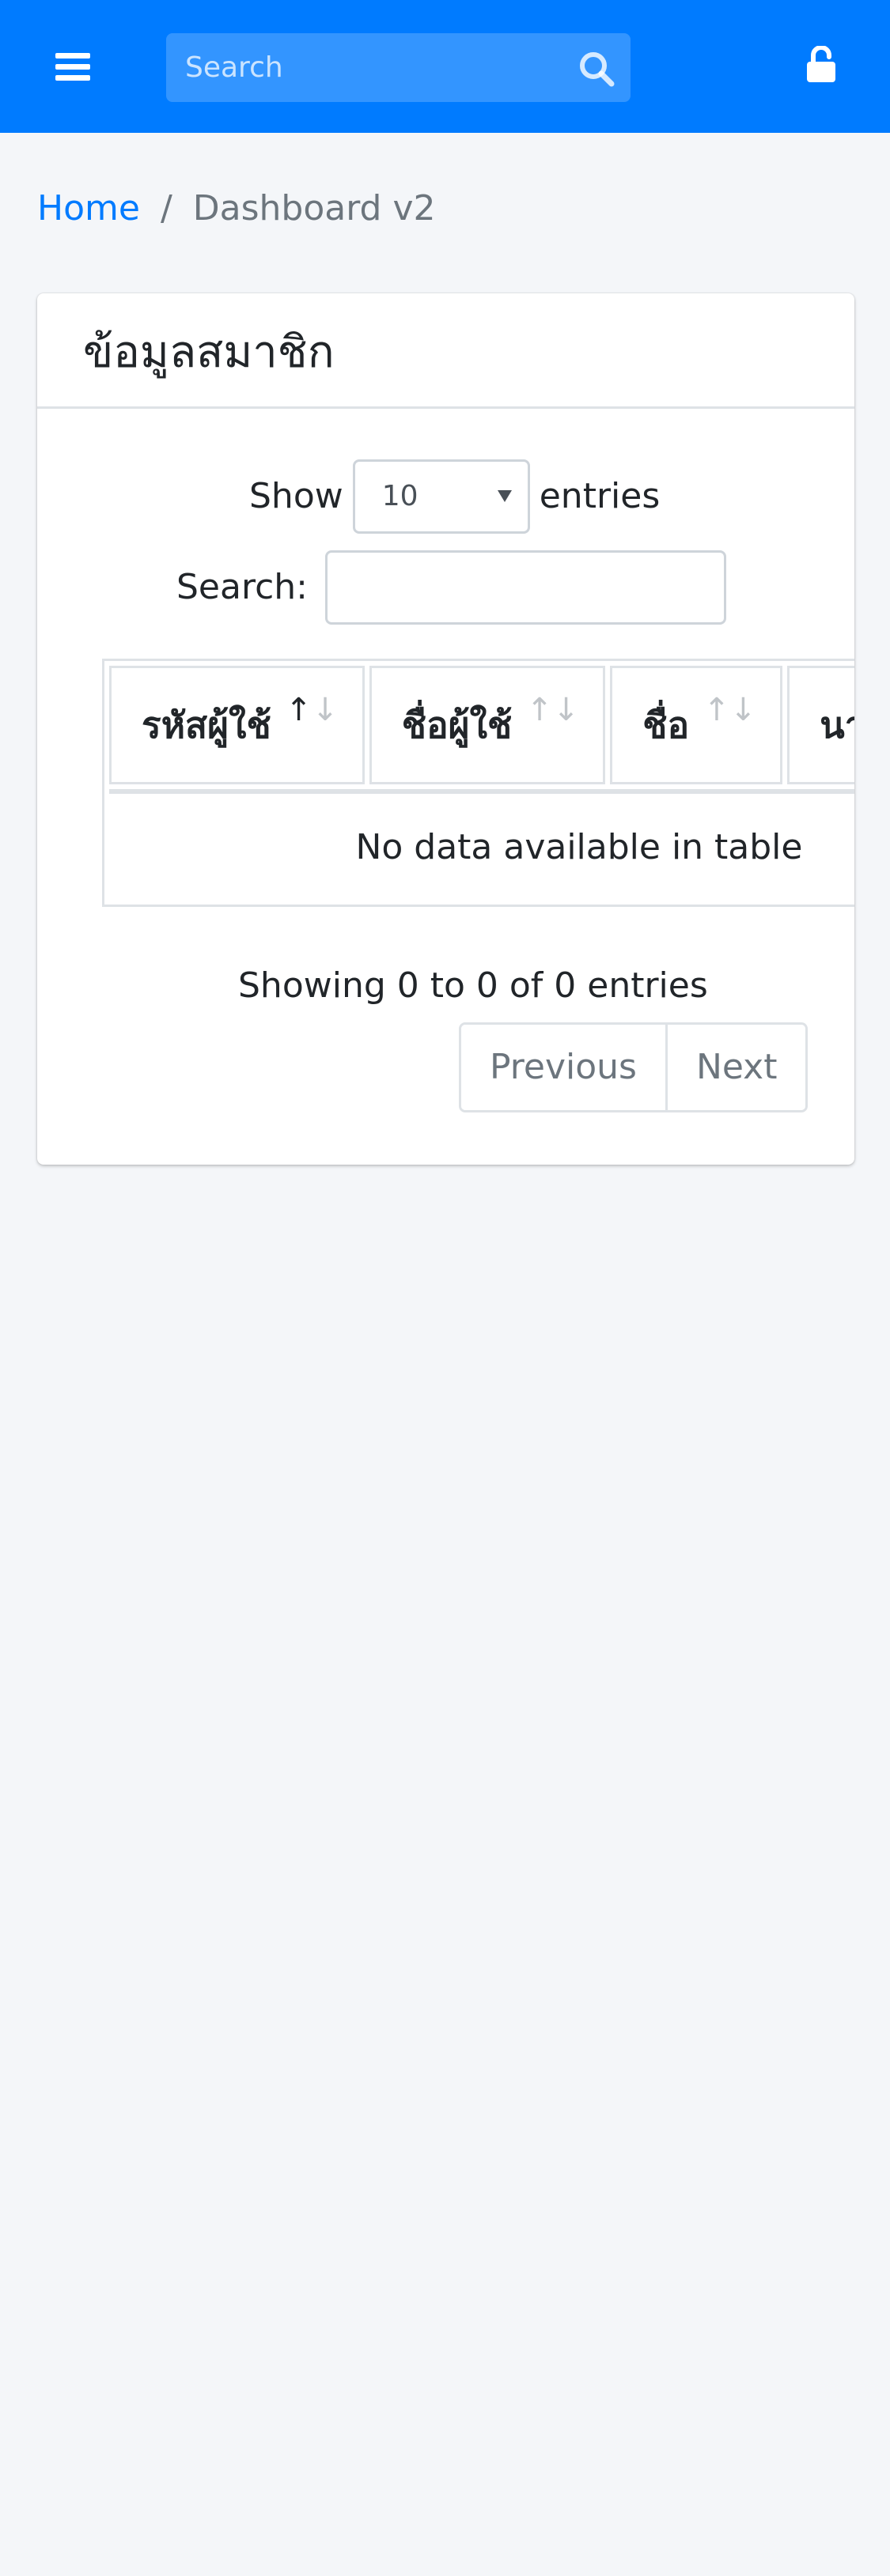 This screenshot has width=890, height=2576. Describe the element at coordinates (446, 351) in the screenshot. I see `card-header: ข้อมูลสมาชิก` at that location.